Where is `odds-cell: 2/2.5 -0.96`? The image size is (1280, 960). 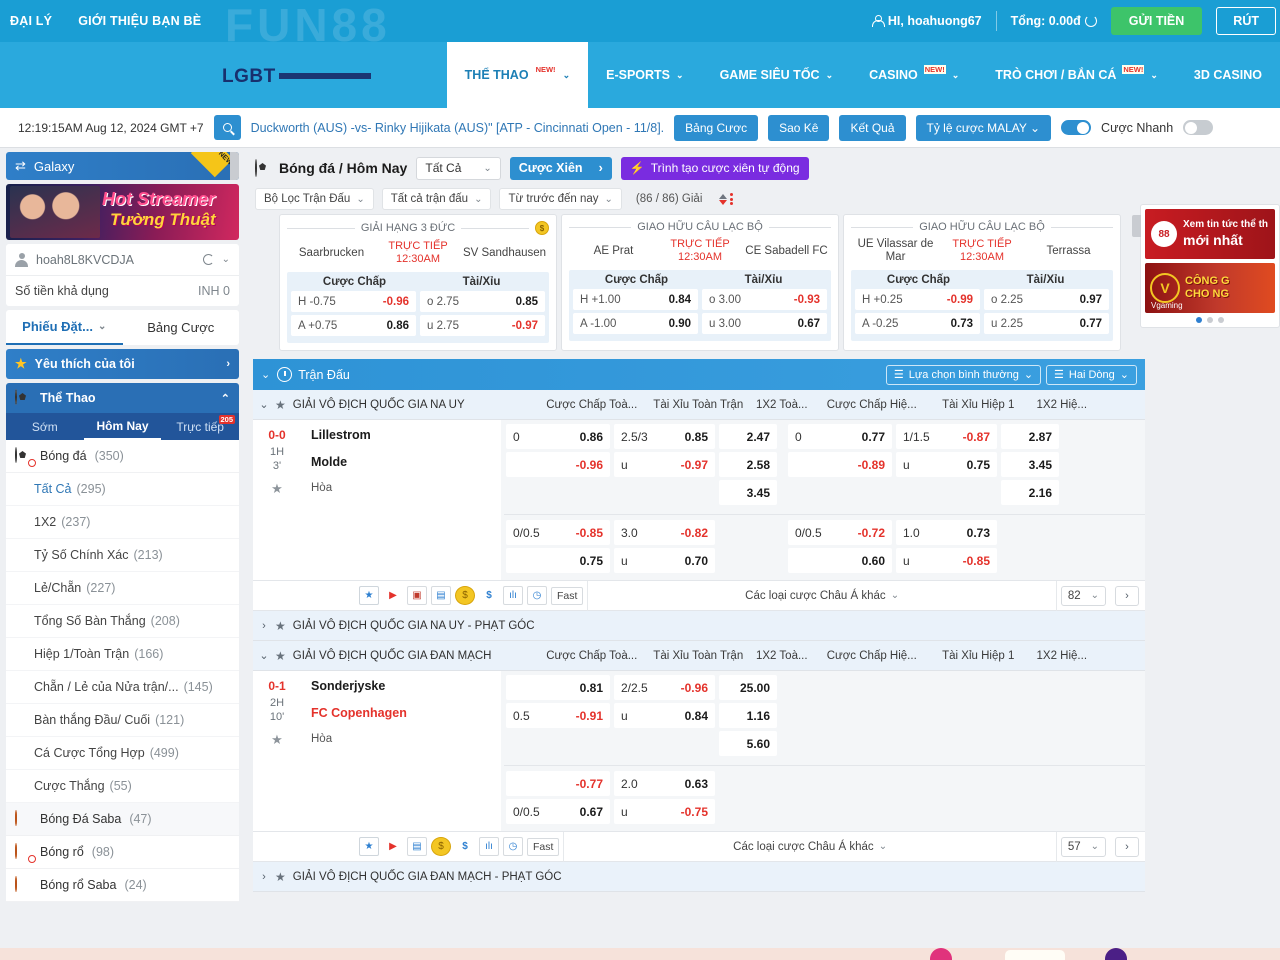 odds-cell: 2/2.5 -0.96 is located at coordinates (664, 688).